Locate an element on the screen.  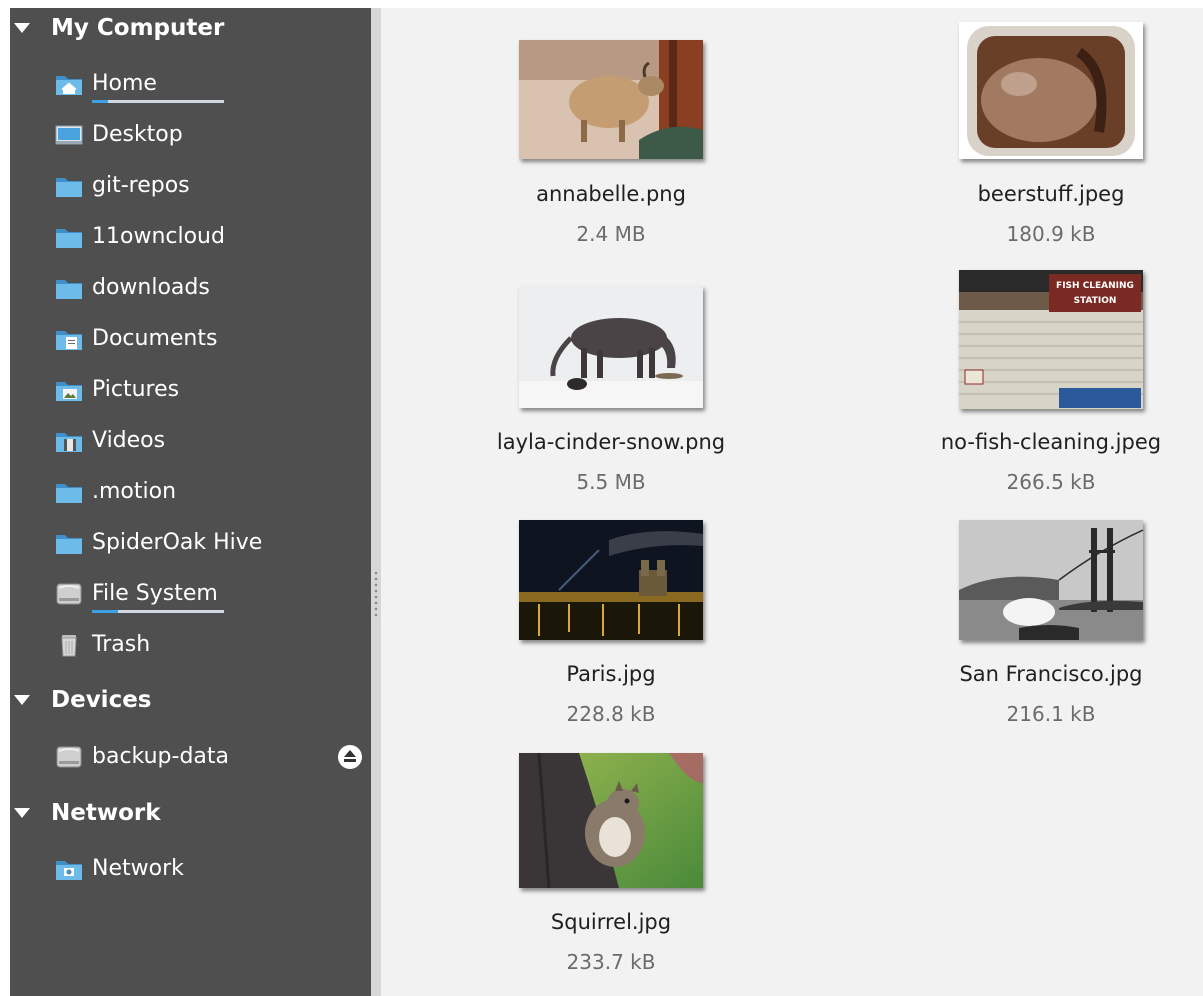
sidebar-item-label: Trash is located at coordinates (121, 644).